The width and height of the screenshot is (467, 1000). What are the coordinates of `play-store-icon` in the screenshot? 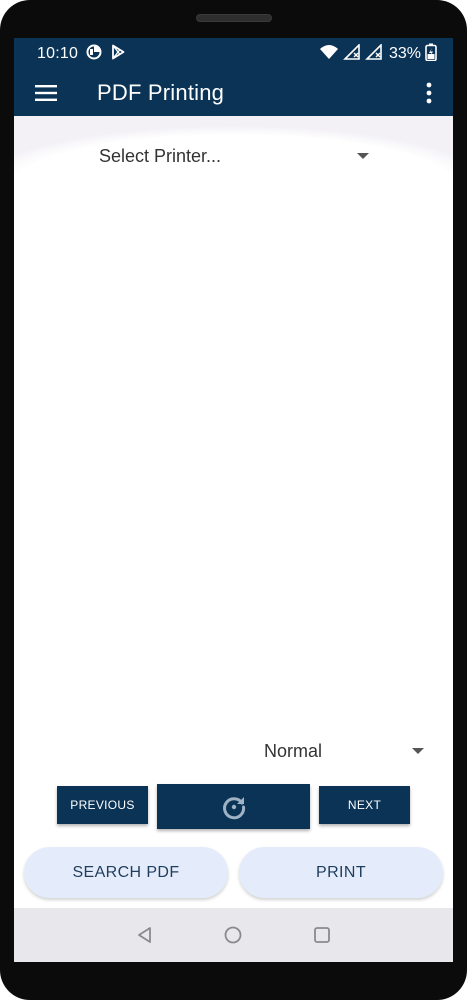 It's located at (118, 54).